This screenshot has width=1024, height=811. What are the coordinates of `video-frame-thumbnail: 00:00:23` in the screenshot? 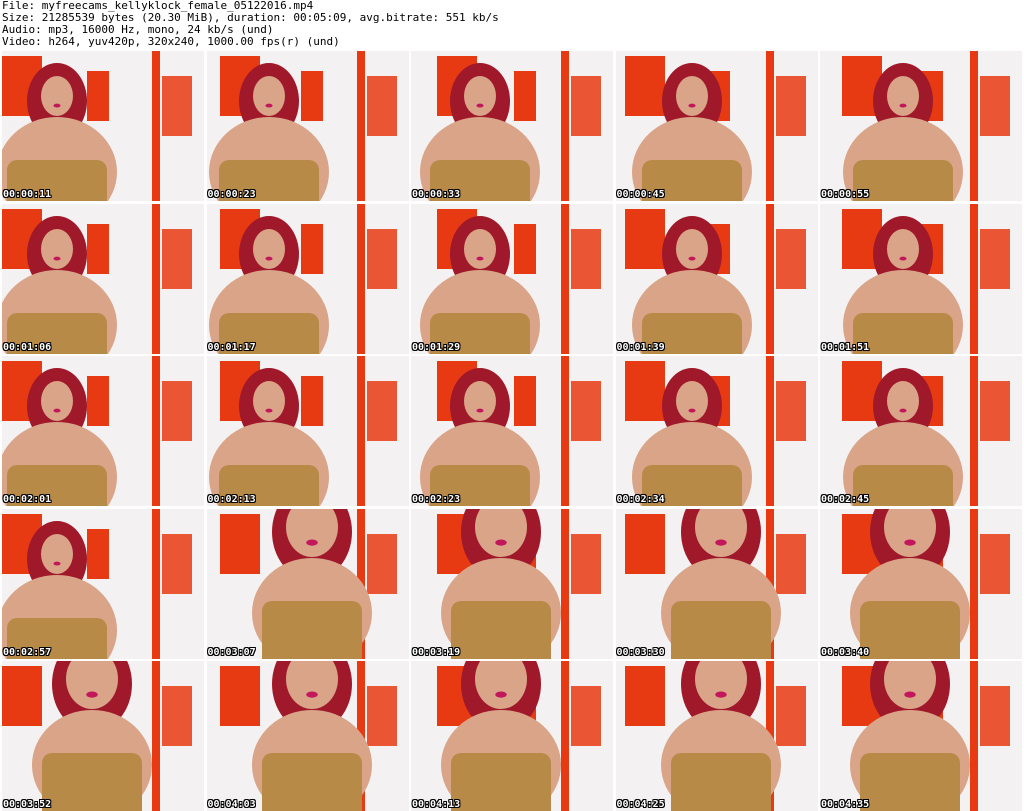 It's located at (307, 126).